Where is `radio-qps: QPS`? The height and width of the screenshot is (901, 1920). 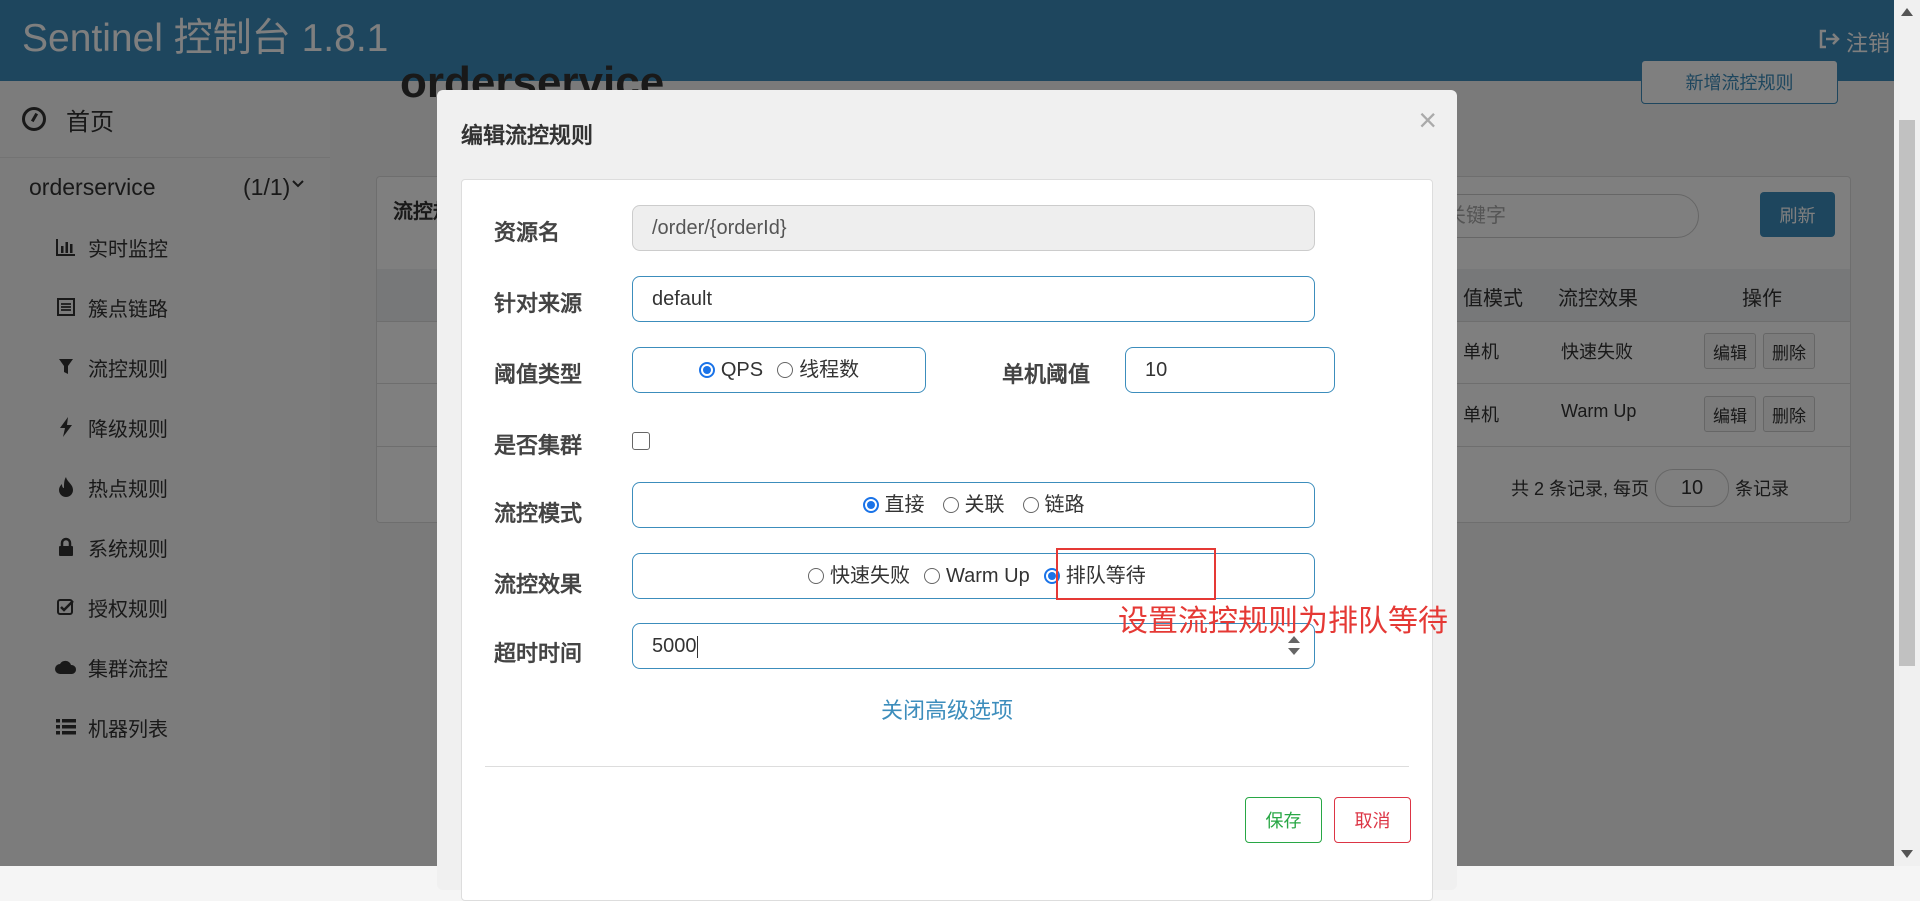 radio-qps: QPS is located at coordinates (731, 370).